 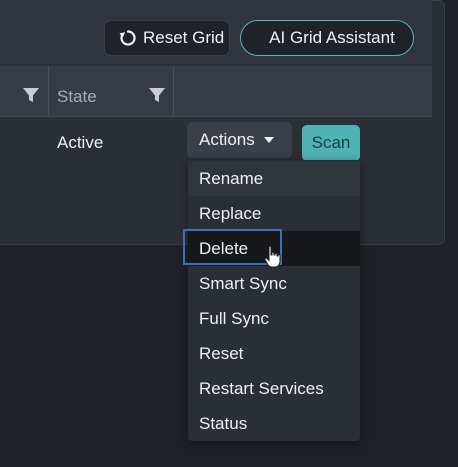 What do you see at coordinates (80, 142) in the screenshot?
I see `state-cell: Active` at bounding box center [80, 142].